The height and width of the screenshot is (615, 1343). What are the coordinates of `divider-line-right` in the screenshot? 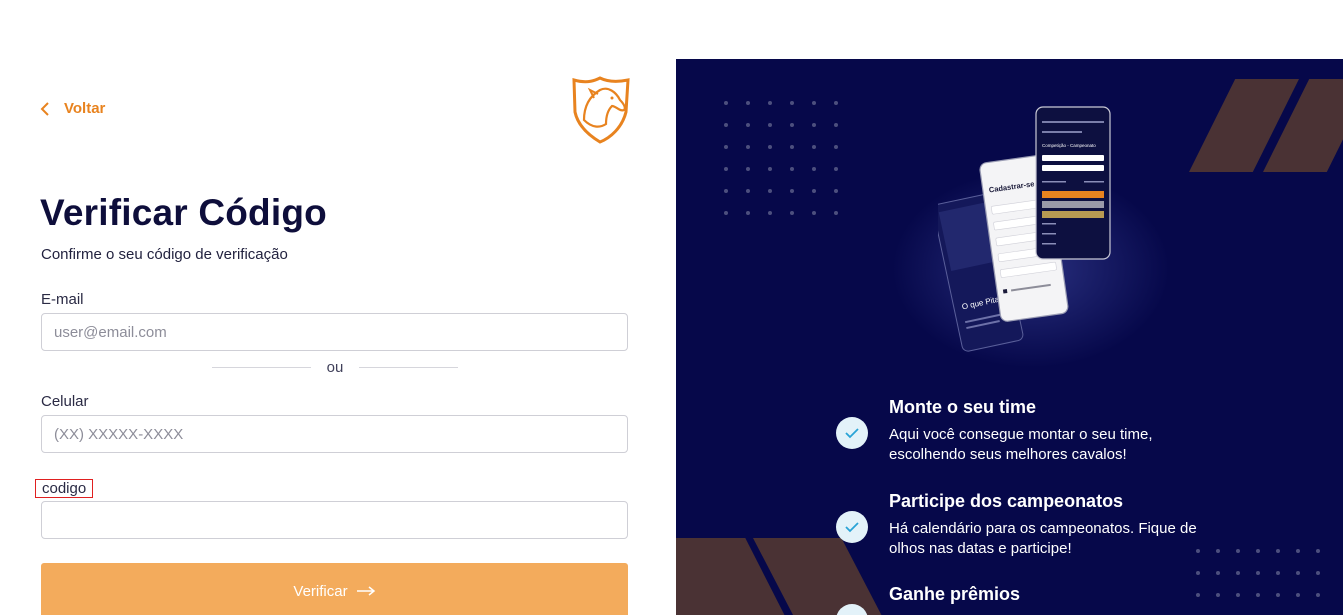 It's located at (408, 367).